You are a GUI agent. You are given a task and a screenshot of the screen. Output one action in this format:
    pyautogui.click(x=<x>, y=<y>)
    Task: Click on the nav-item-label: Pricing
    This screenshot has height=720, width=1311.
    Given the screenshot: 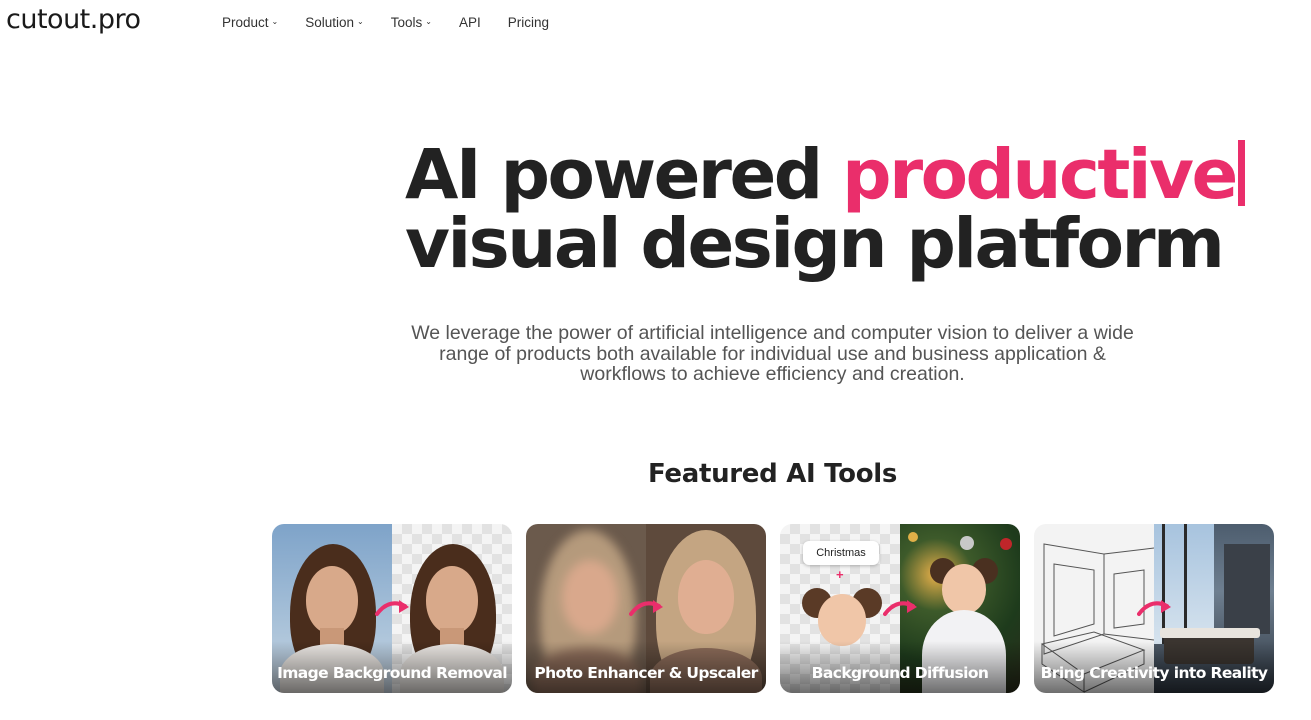 What is the action you would take?
    pyautogui.click(x=528, y=22)
    